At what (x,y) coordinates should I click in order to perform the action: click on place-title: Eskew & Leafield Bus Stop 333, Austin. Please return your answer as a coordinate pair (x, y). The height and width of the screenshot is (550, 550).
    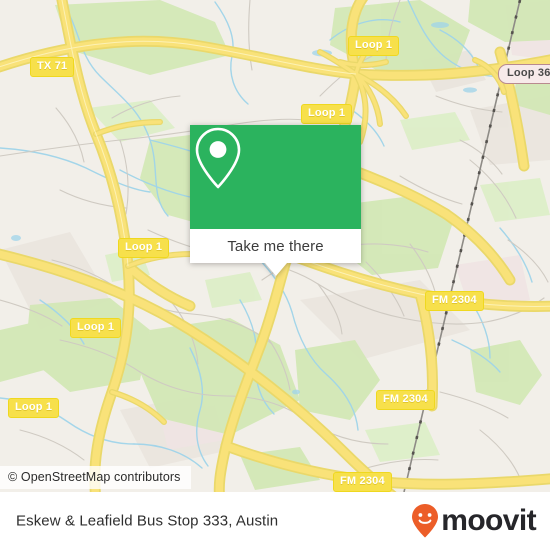
    Looking at the image, I should click on (147, 521).